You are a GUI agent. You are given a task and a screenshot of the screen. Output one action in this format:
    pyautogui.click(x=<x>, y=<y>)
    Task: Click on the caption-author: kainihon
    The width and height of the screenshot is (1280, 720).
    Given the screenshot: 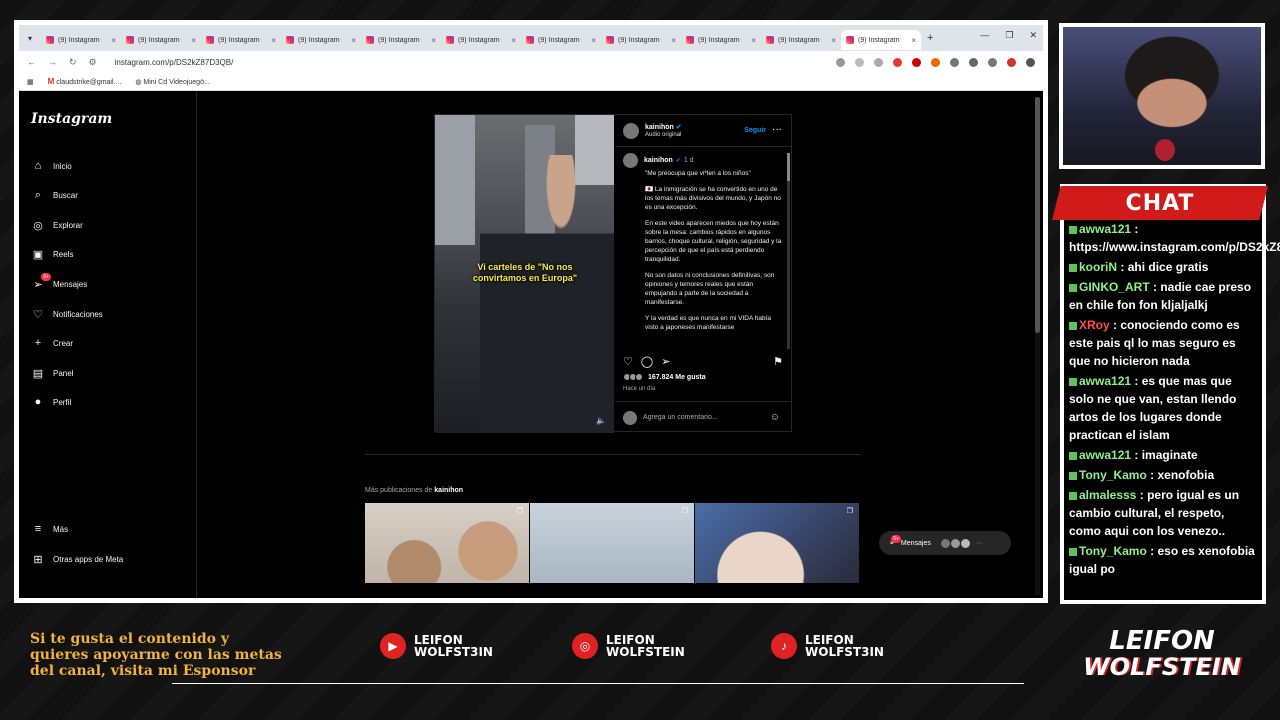 What is the action you would take?
    pyautogui.click(x=658, y=160)
    